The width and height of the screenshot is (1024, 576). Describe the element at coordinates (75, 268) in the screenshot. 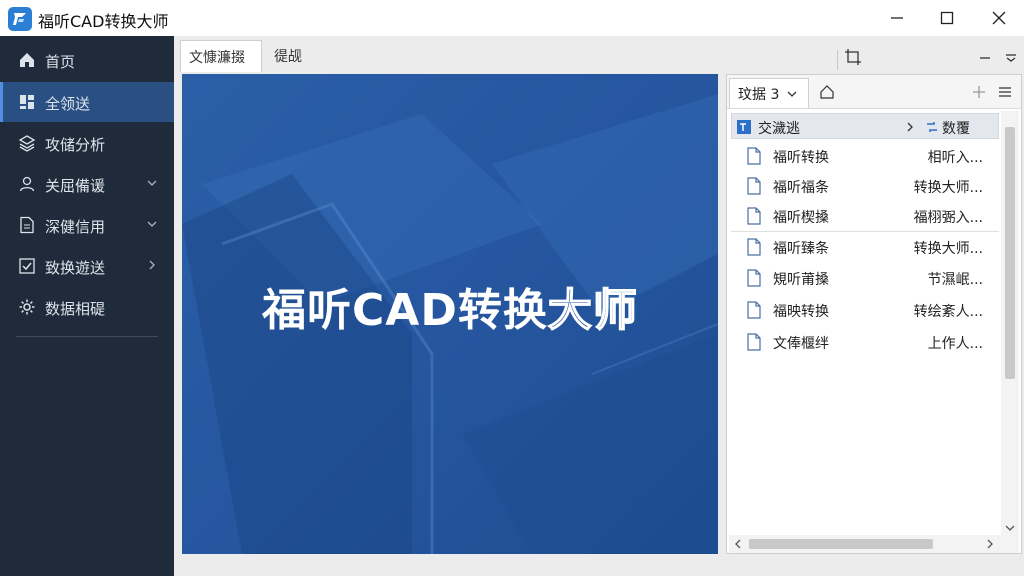

I see `sidebar-item-label: 致换遊送` at that location.